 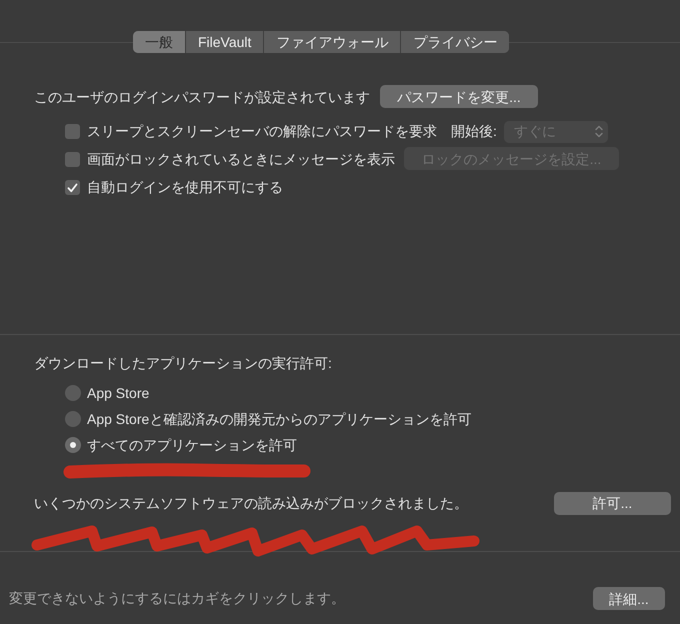 I want to click on select-label: 開始後:, so click(x=474, y=131).